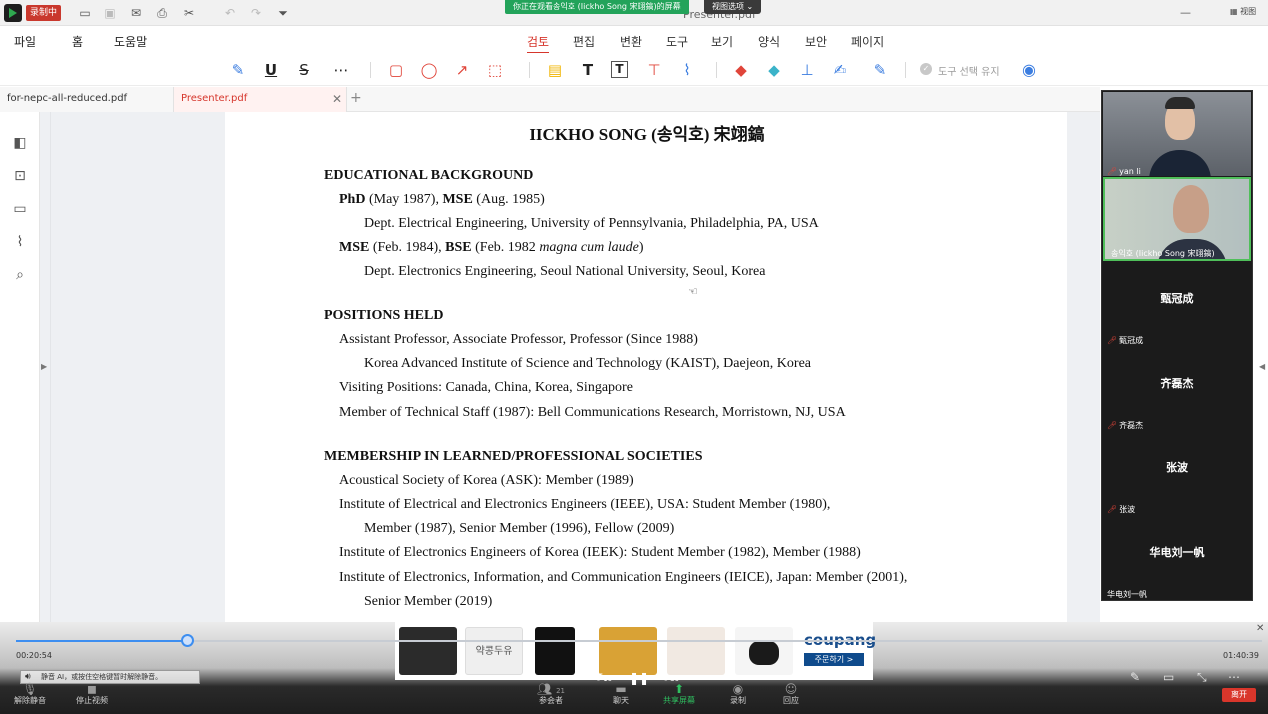  Describe the element at coordinates (20, 176) in the screenshot. I see `bookmark-icon: ⊡` at that location.